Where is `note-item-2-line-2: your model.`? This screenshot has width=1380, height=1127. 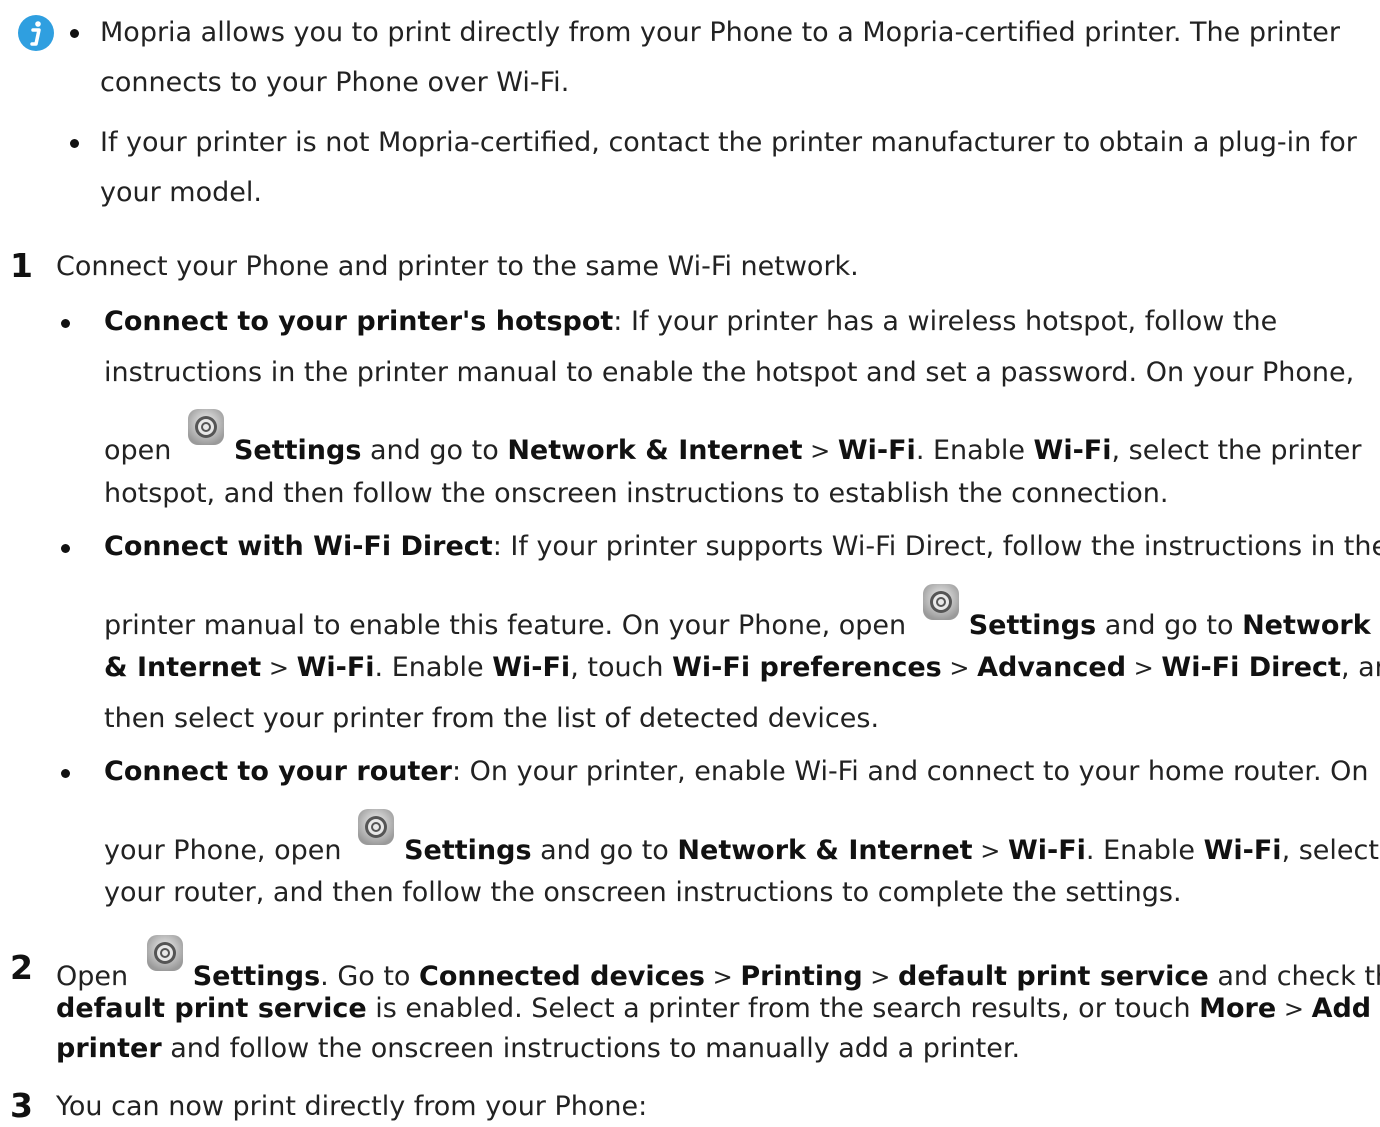 note-item-2-line-2: your model. is located at coordinates (181, 192).